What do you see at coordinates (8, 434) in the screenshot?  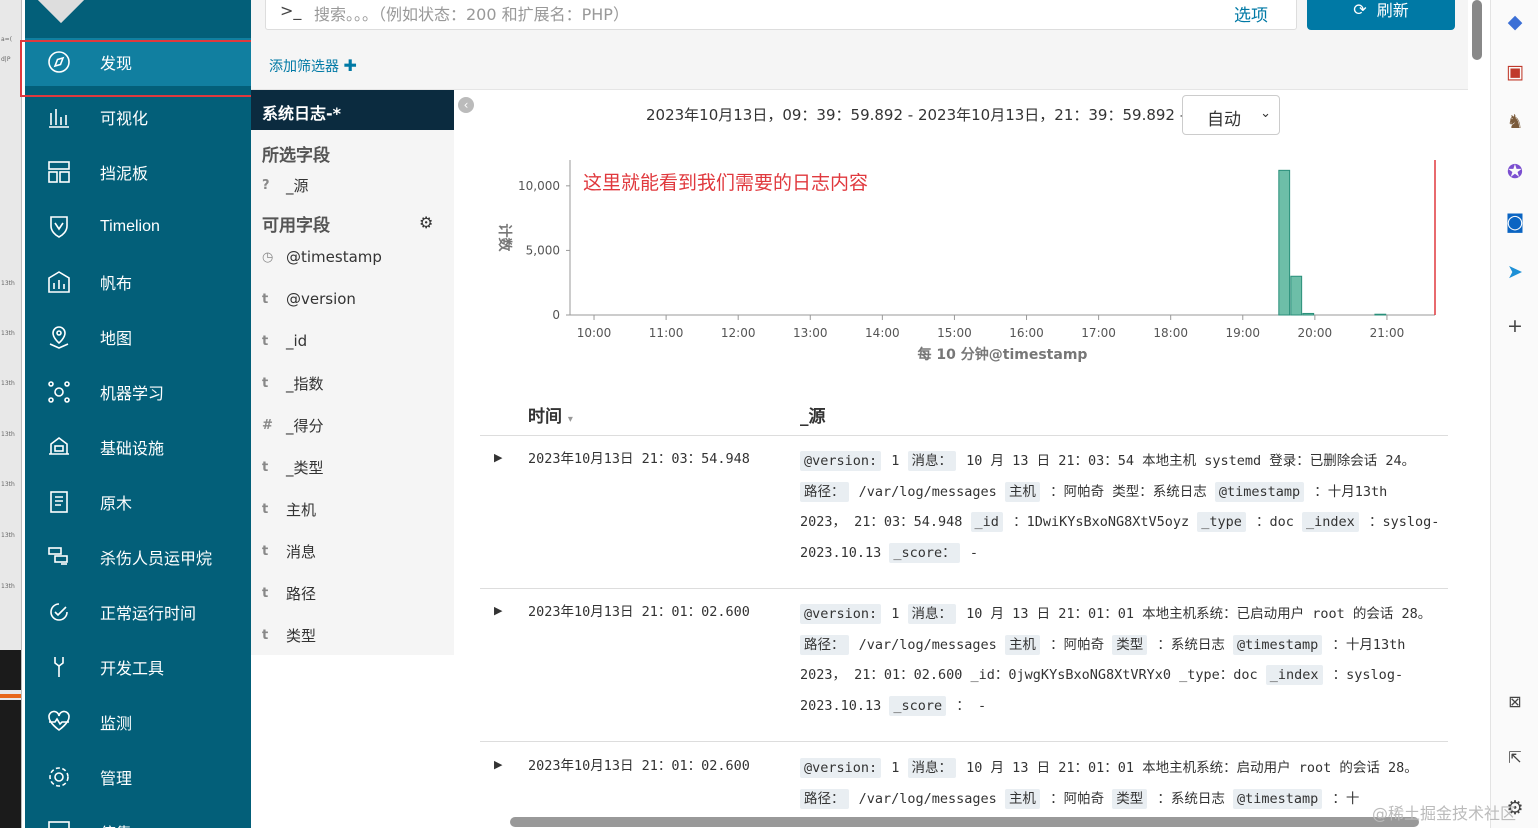 I see `strip-text: 13th` at bounding box center [8, 434].